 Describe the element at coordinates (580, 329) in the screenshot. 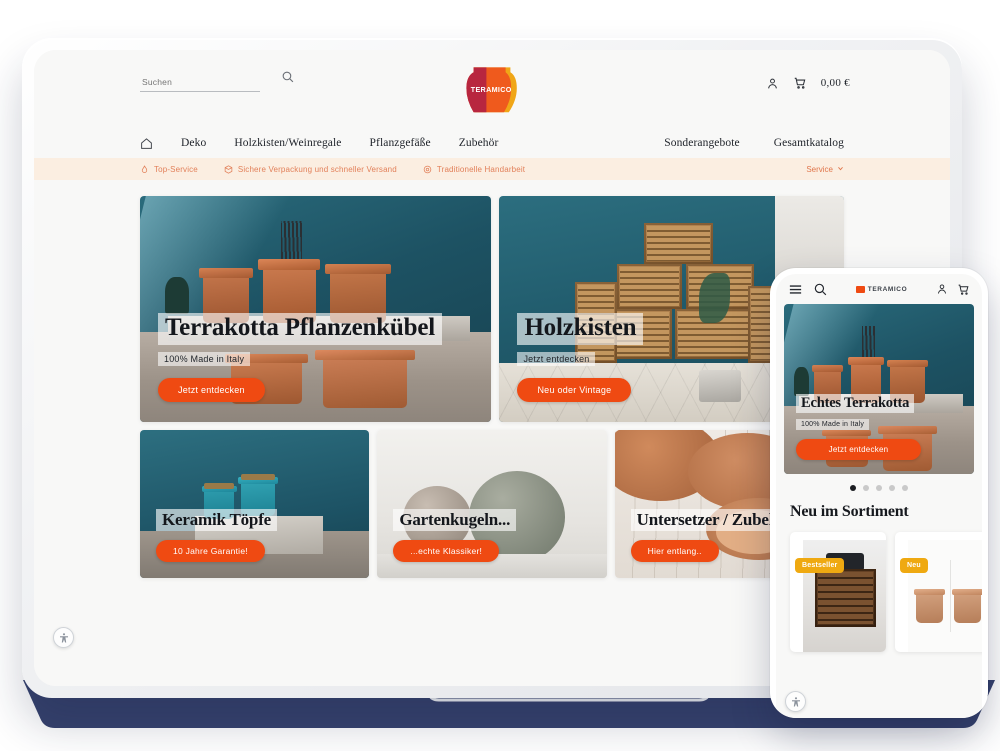

I see `tile-title: Holzkisten` at that location.